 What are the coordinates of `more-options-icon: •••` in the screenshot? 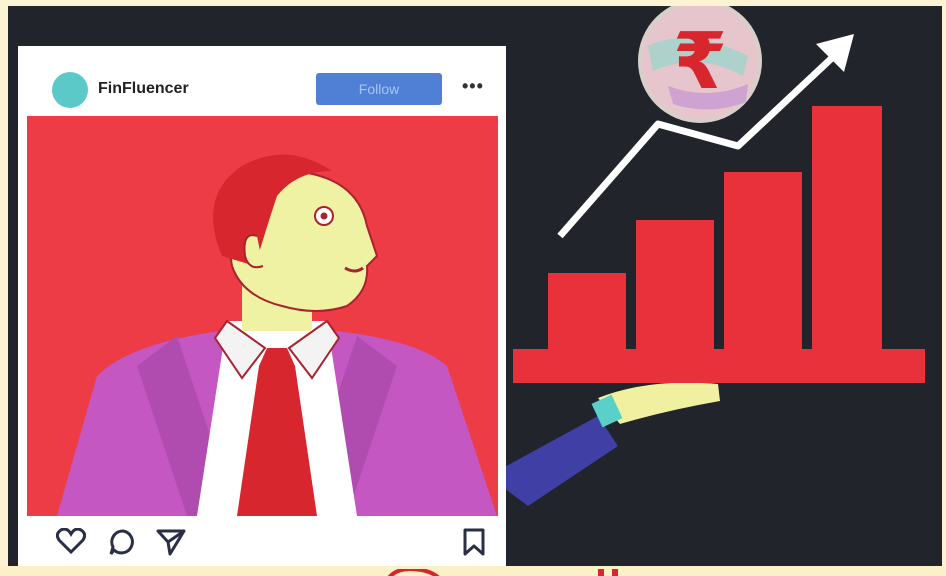 It's located at (473, 86).